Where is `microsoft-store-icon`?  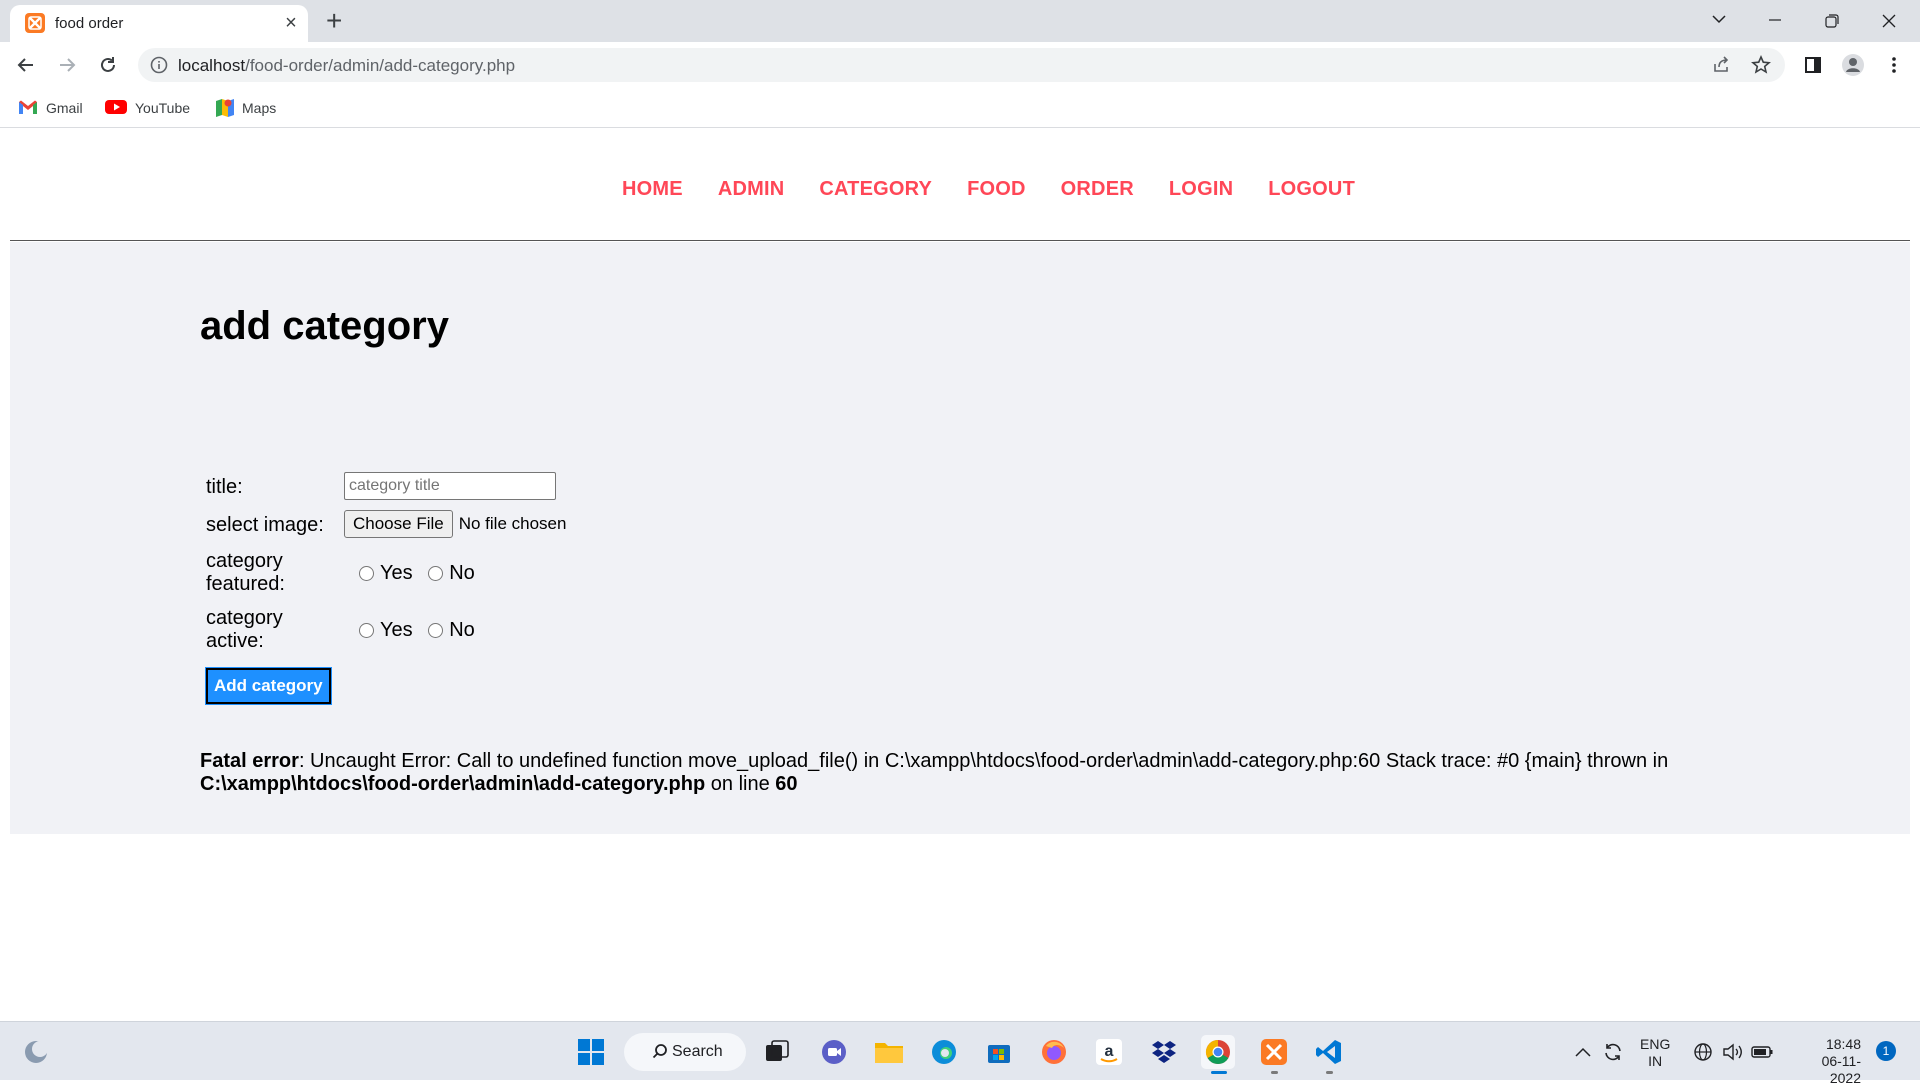
microsoft-store-icon is located at coordinates (999, 1052).